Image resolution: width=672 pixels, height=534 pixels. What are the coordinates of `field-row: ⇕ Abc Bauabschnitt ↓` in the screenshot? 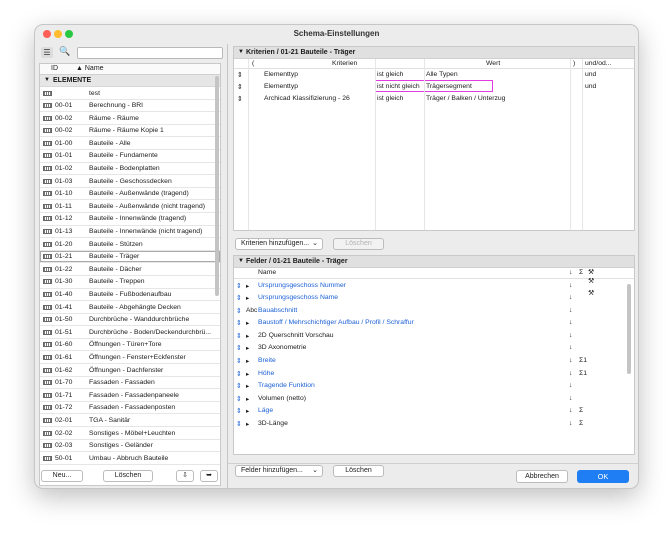 It's located at (434, 310).